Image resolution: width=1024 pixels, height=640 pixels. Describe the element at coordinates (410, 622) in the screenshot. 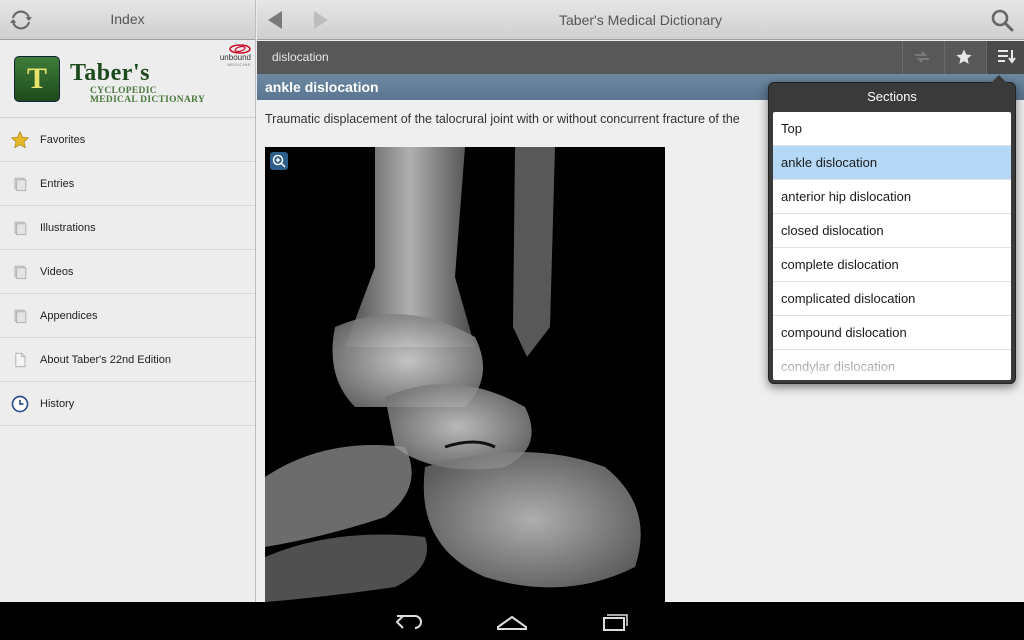

I see `system-back-icon` at that location.